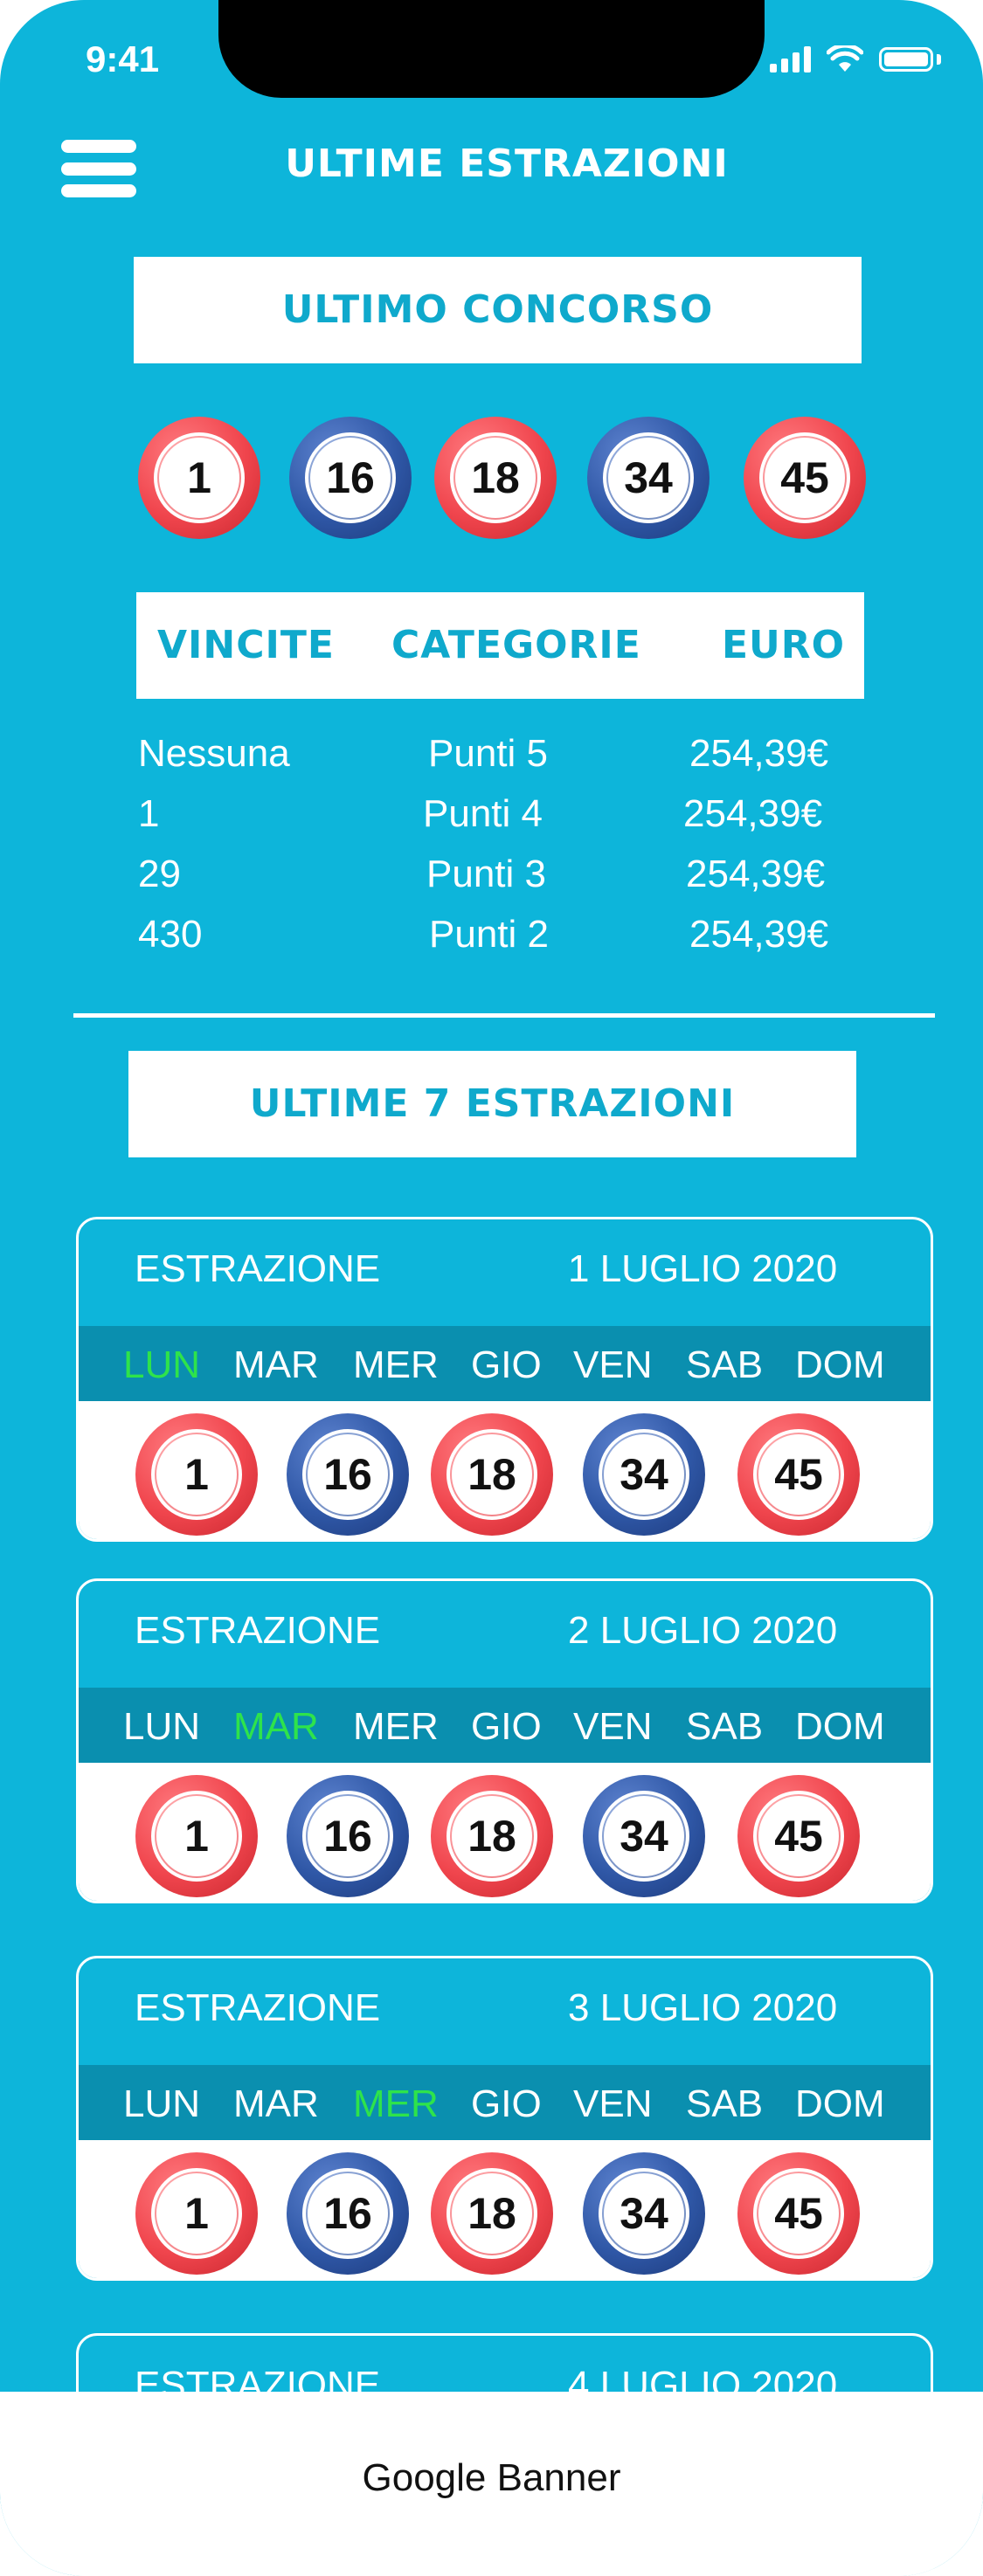 This screenshot has width=983, height=2576. I want to click on page-title: ULTIME ESTRAZIONI, so click(507, 164).